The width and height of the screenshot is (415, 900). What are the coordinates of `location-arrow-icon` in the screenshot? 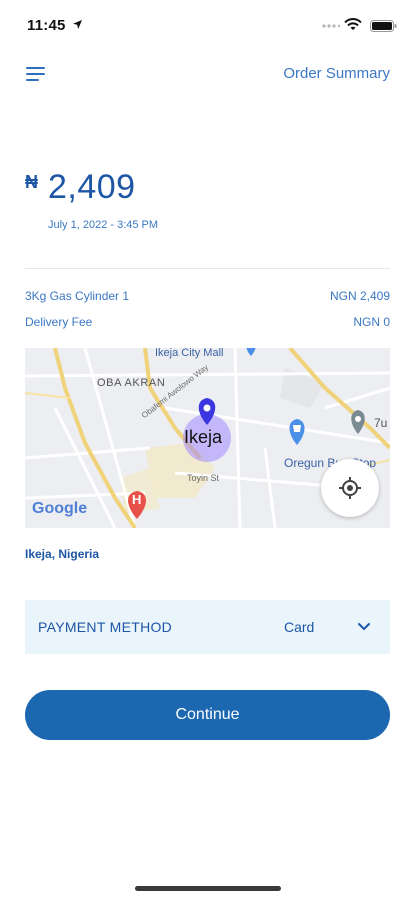 It's located at (77, 24).